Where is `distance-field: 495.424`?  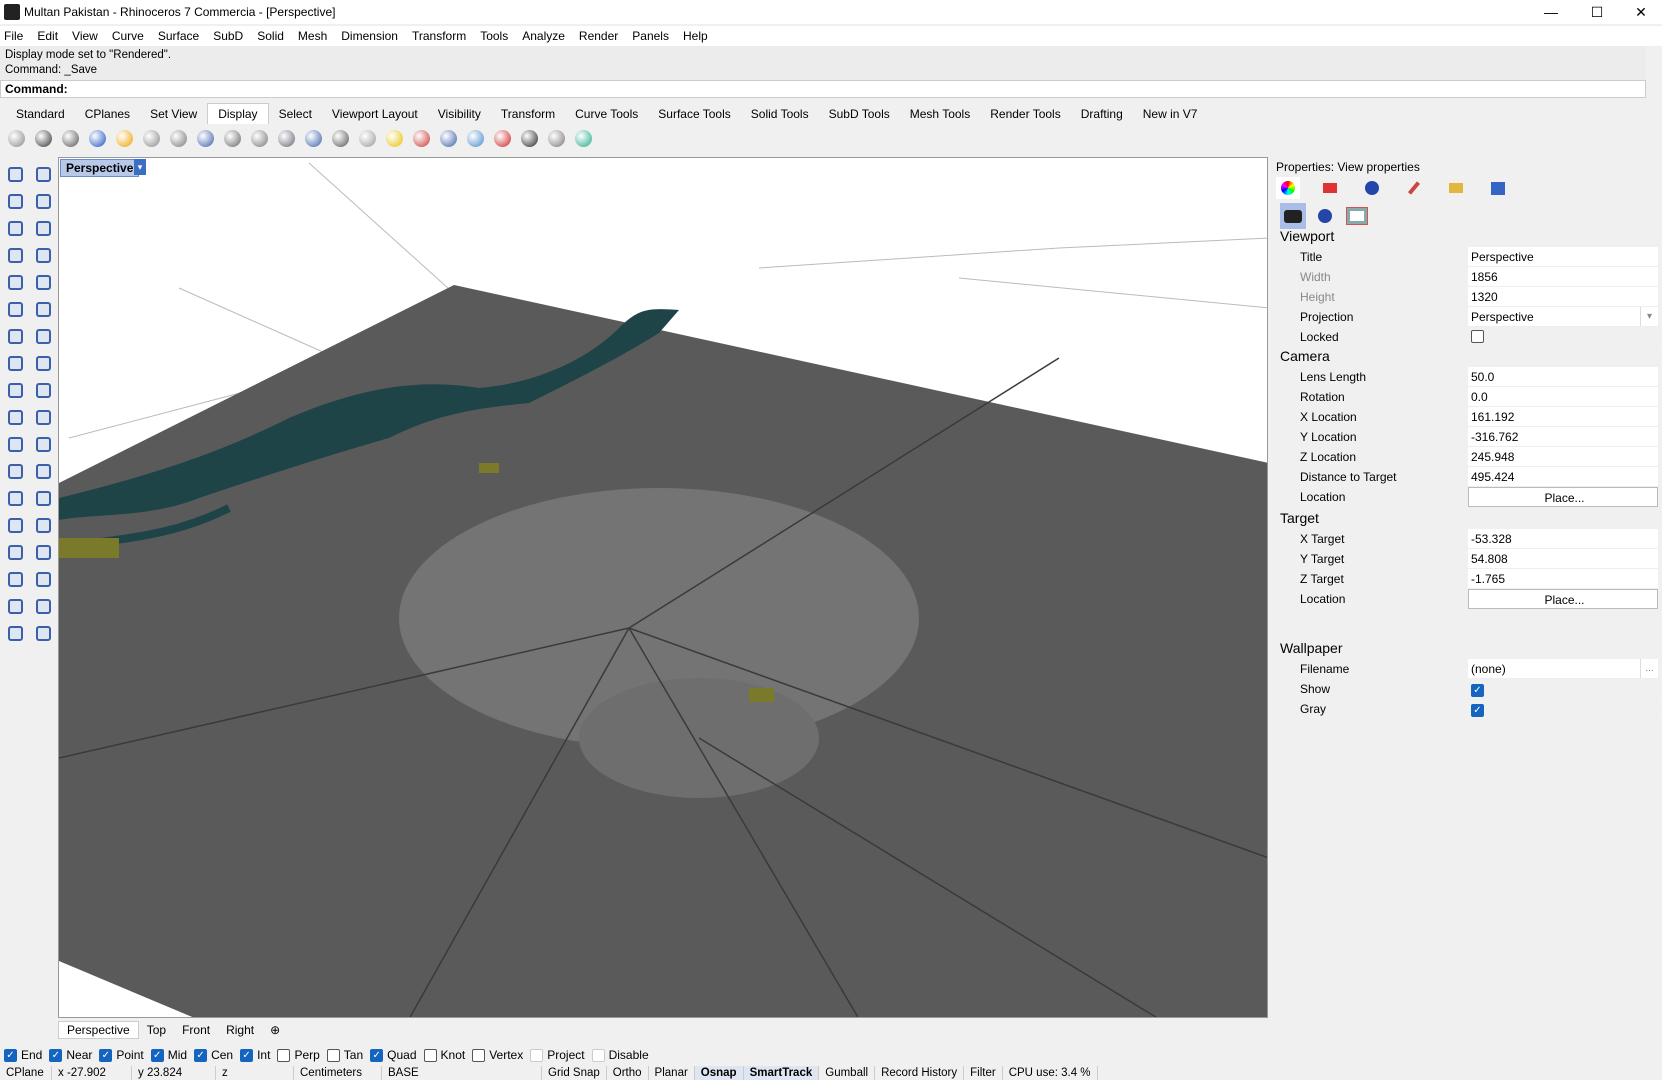 distance-field: 495.424 is located at coordinates (1563, 477).